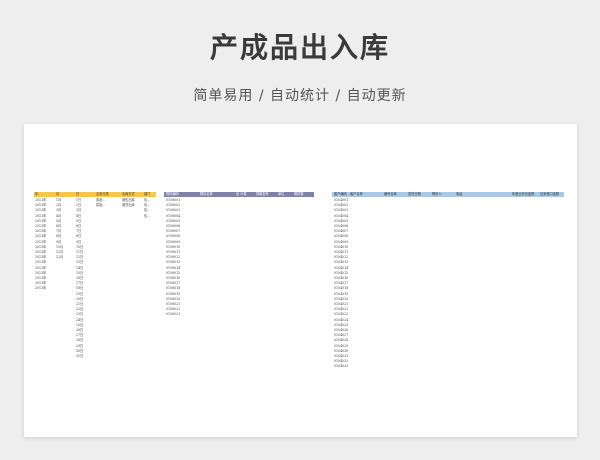 The width and height of the screenshot is (600, 460). Describe the element at coordinates (78, 194) in the screenshot. I see `header-day: 日` at that location.